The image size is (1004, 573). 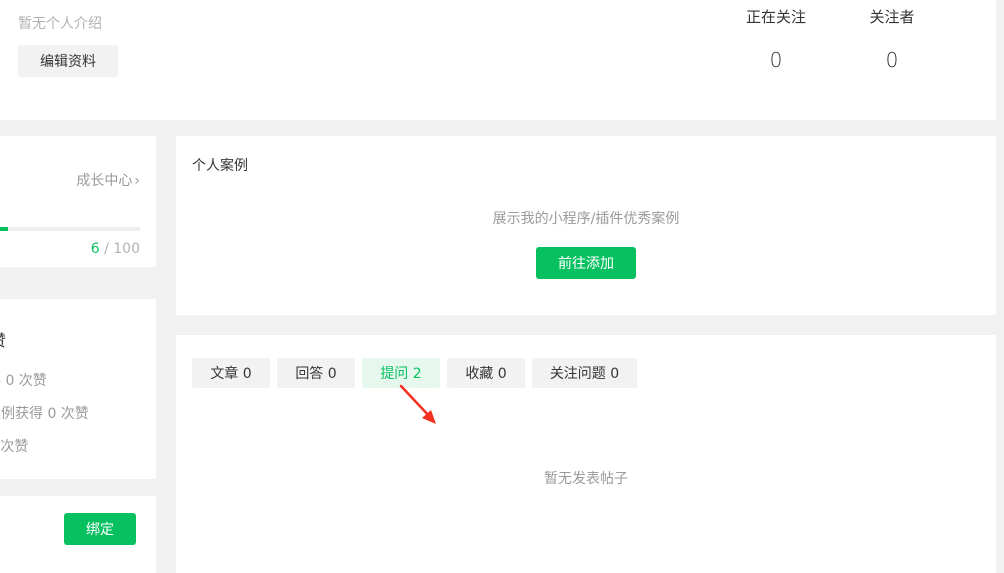 I want to click on following-label: 正在关注, so click(x=775, y=17).